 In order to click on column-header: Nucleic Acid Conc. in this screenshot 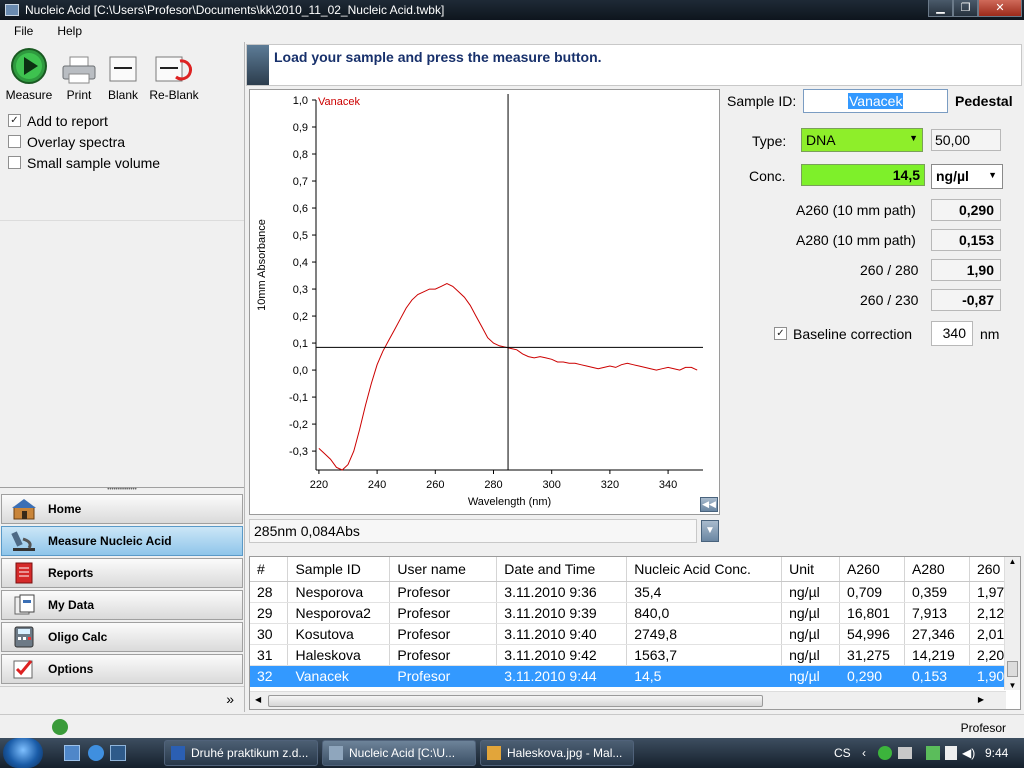, I will do `click(704, 569)`.